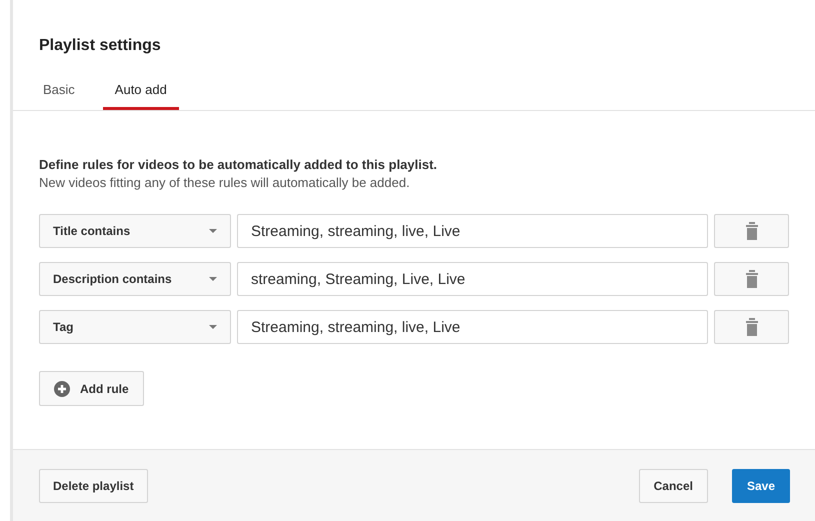 This screenshot has width=815, height=521. Describe the element at coordinates (91, 388) in the screenshot. I see `add-rule-button: Add rule` at that location.